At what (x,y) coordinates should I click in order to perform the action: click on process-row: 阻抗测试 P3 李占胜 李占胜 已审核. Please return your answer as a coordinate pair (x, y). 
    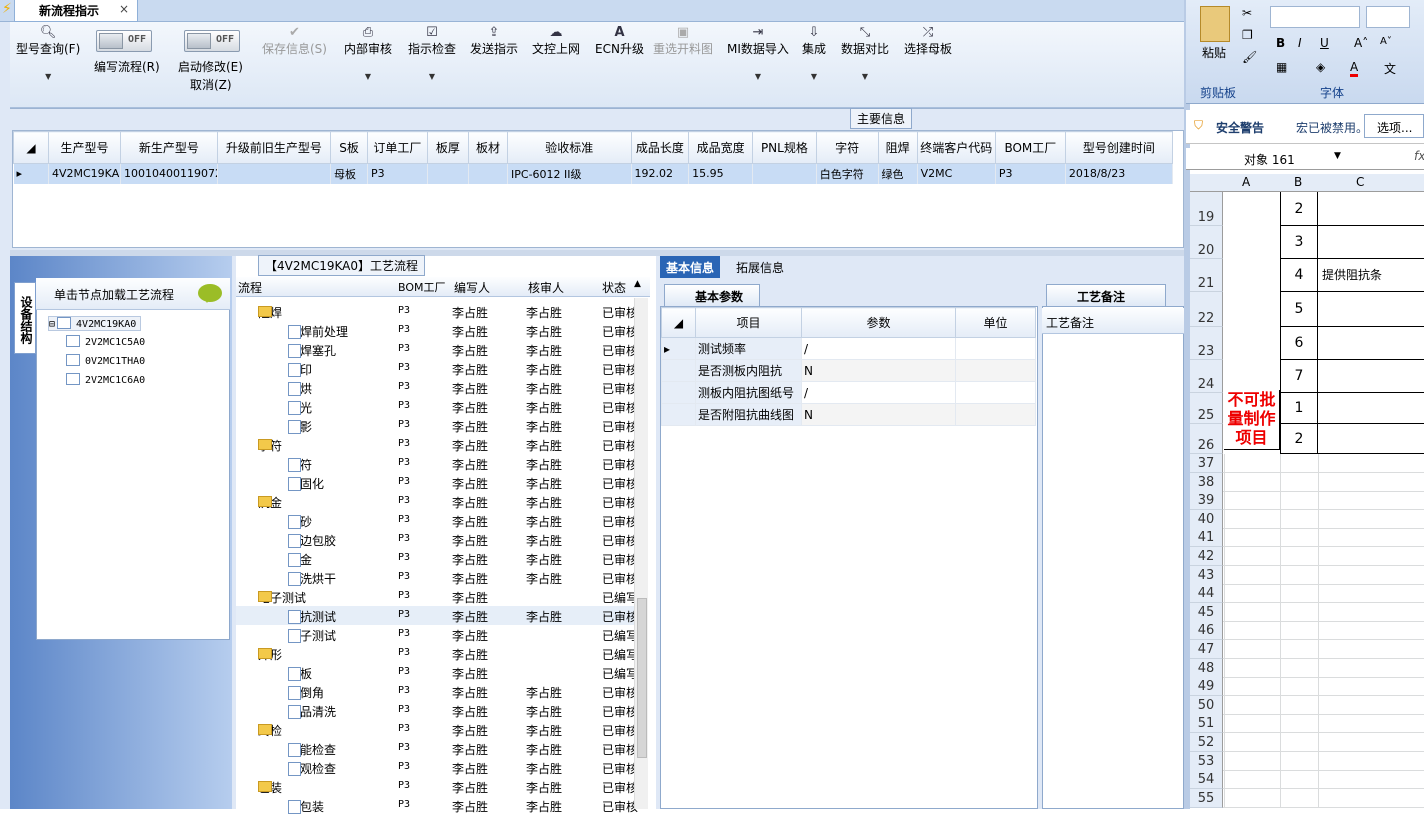
    Looking at the image, I should click on (437, 615).